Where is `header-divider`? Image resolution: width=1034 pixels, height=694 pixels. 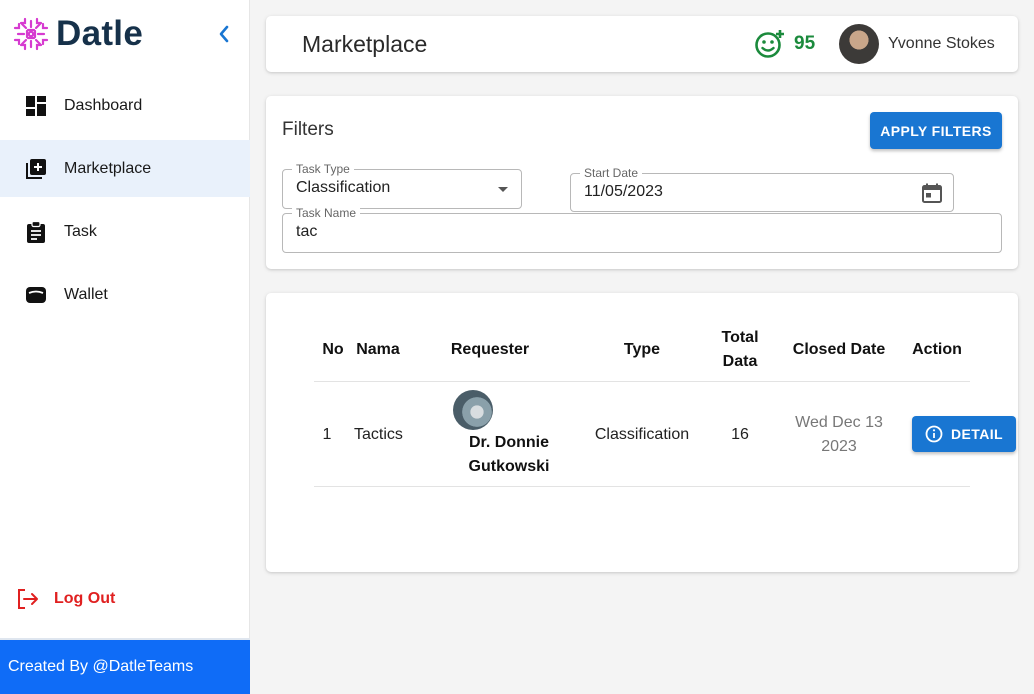 header-divider is located at coordinates (642, 381).